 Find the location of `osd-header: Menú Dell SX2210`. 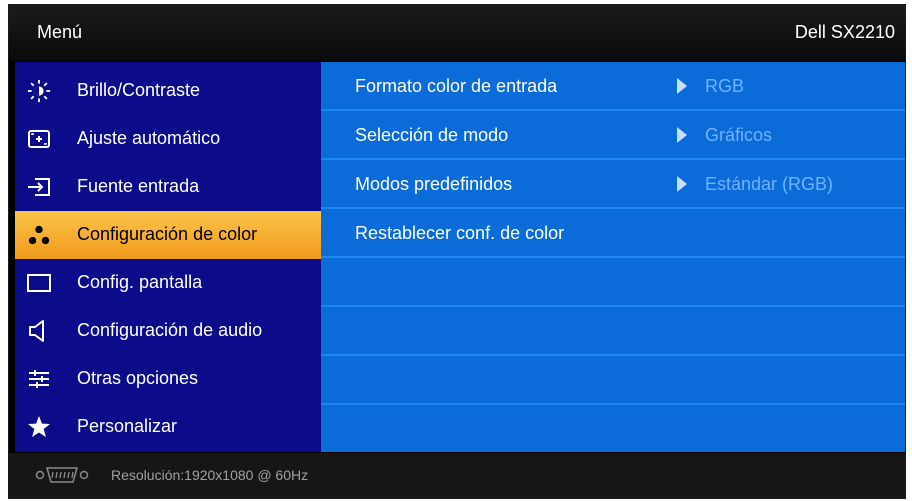

osd-header: Menú Dell SX2210 is located at coordinates (457, 33).